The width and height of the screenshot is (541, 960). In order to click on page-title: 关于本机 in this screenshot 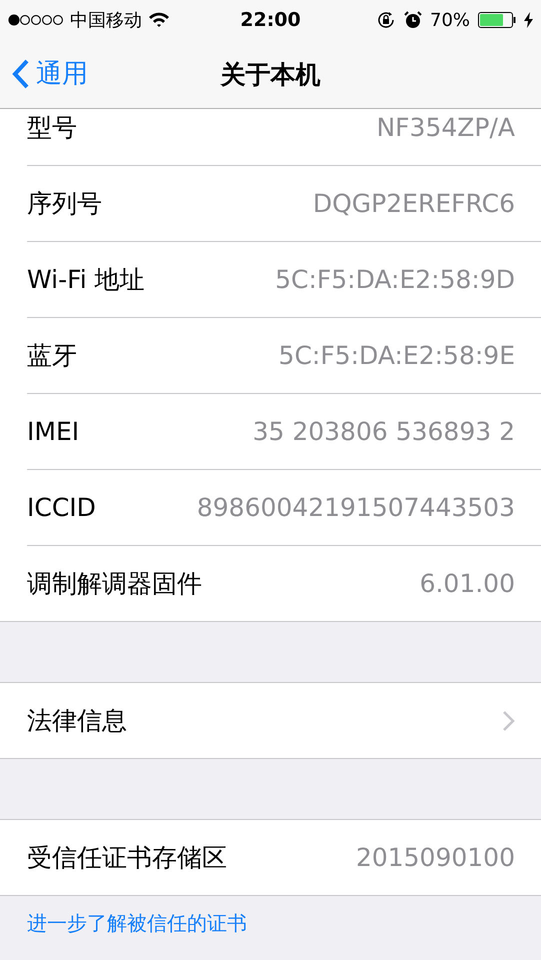, I will do `click(270, 74)`.